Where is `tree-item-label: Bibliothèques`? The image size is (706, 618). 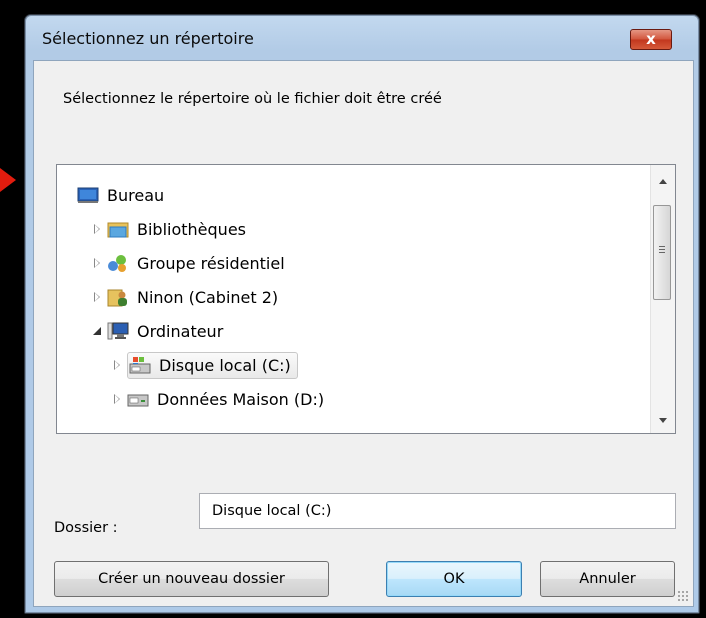 tree-item-label: Bibliothèques is located at coordinates (191, 229).